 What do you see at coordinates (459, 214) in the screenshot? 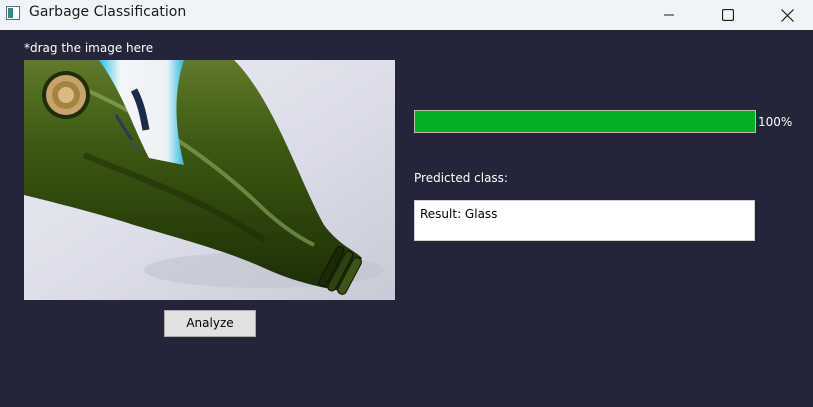
I see `result-text: Result: Glass` at bounding box center [459, 214].